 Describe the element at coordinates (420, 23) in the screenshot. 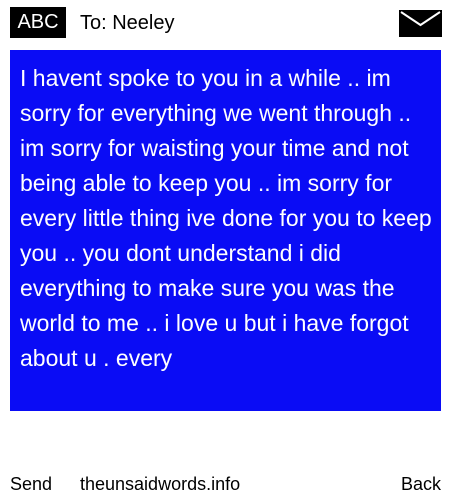

I see `envelope-icon` at that location.